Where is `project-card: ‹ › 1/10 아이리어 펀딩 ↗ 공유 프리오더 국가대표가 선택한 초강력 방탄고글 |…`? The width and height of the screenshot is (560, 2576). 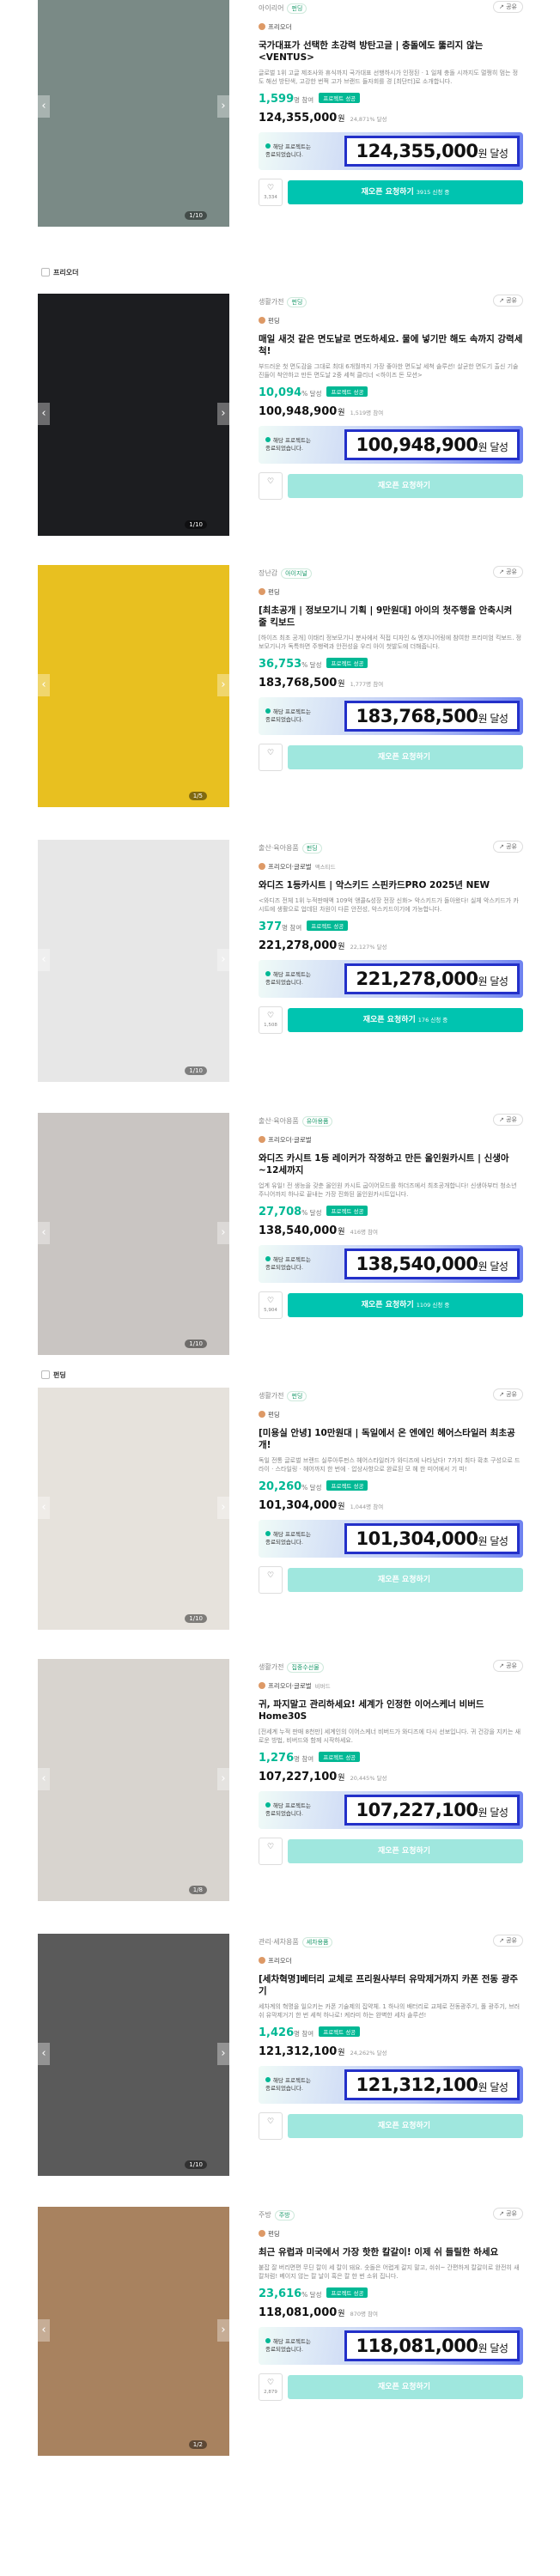 project-card: ‹ › 1/10 아이리어 펀딩 ↗ 공유 프리오더 국가대표가 선택한 초강력 방탄고글 |… is located at coordinates (280, 129).